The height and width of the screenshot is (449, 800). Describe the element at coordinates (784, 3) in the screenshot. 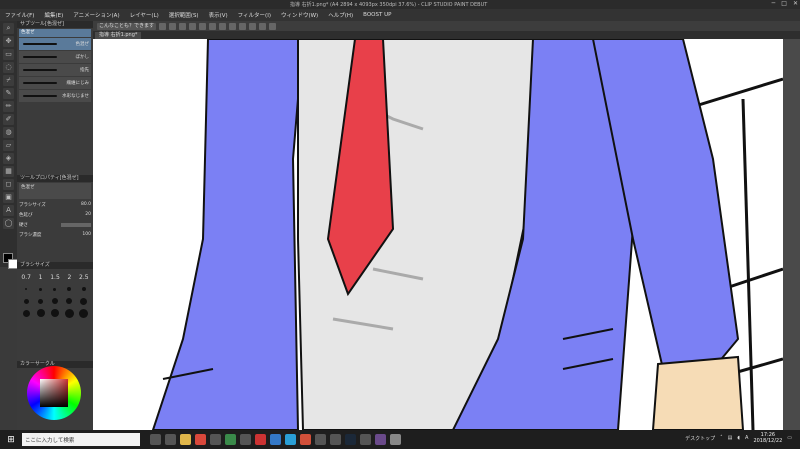

I see `maximize-button: □` at that location.